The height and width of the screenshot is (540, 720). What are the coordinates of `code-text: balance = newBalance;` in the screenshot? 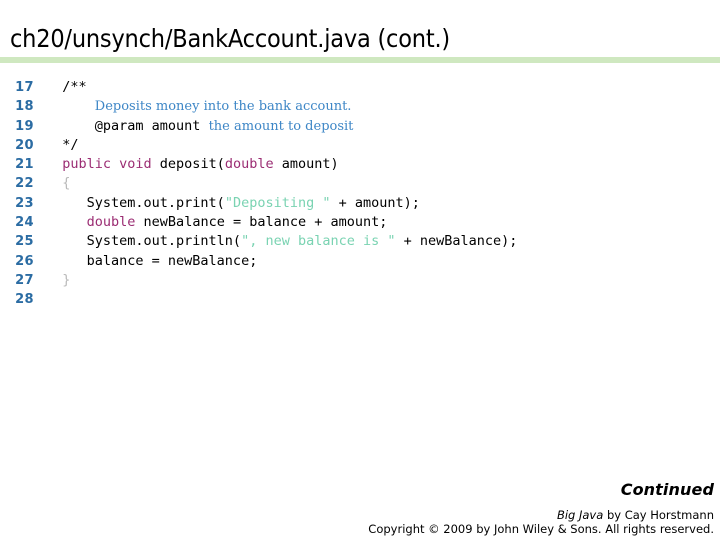 It's located at (152, 261).